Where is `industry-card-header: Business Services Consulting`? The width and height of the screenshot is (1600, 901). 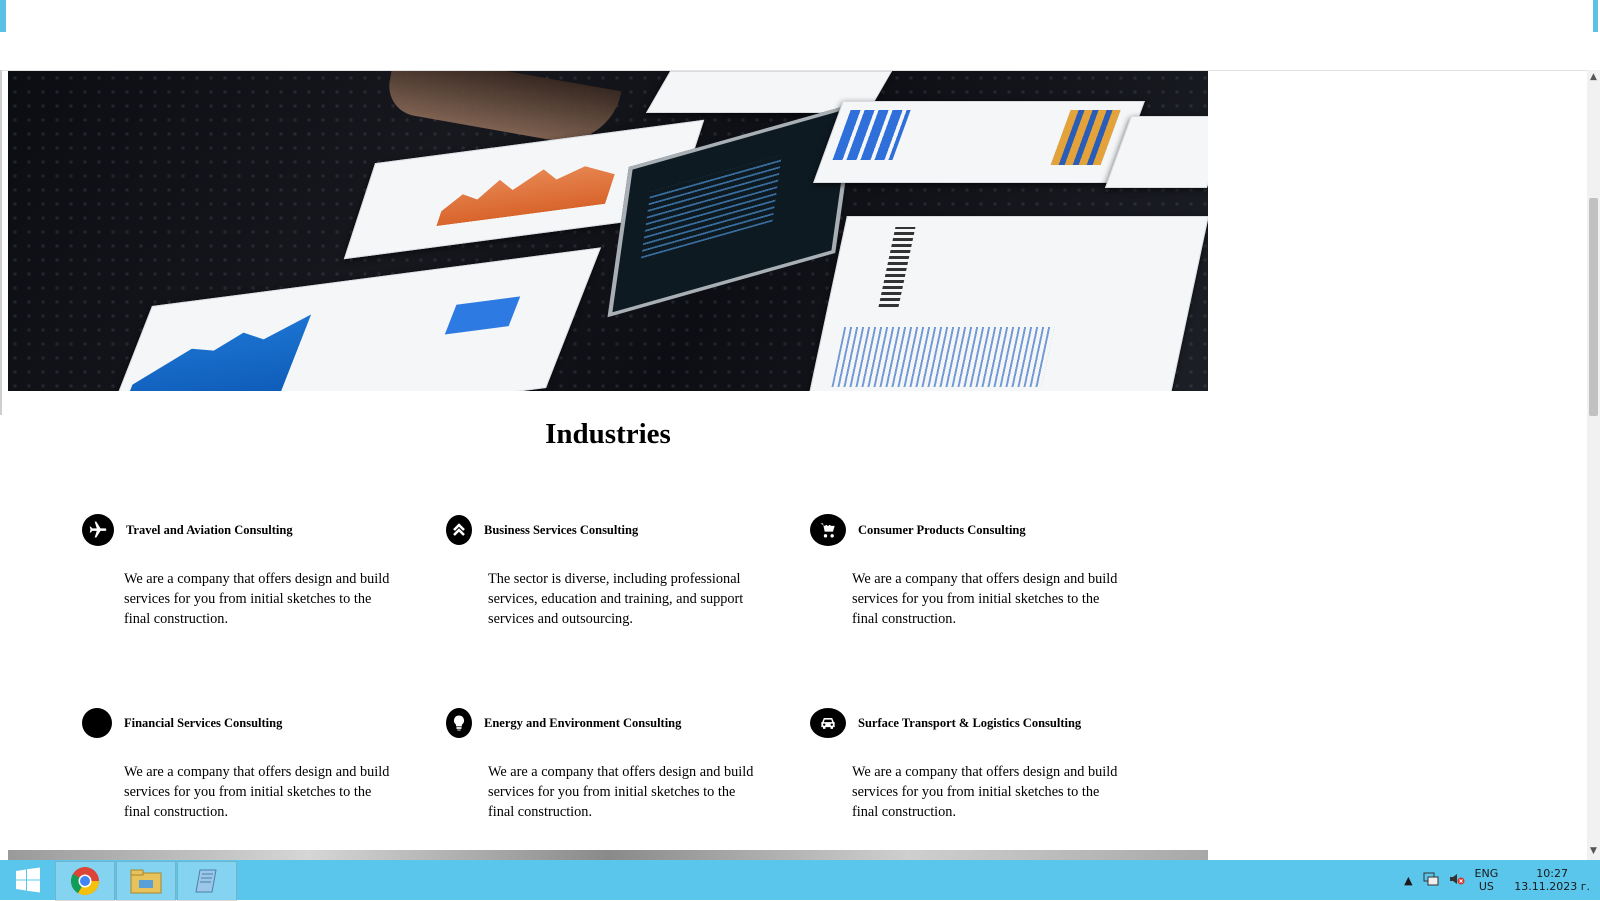
industry-card-header: Business Services Consulting is located at coordinates (616, 530).